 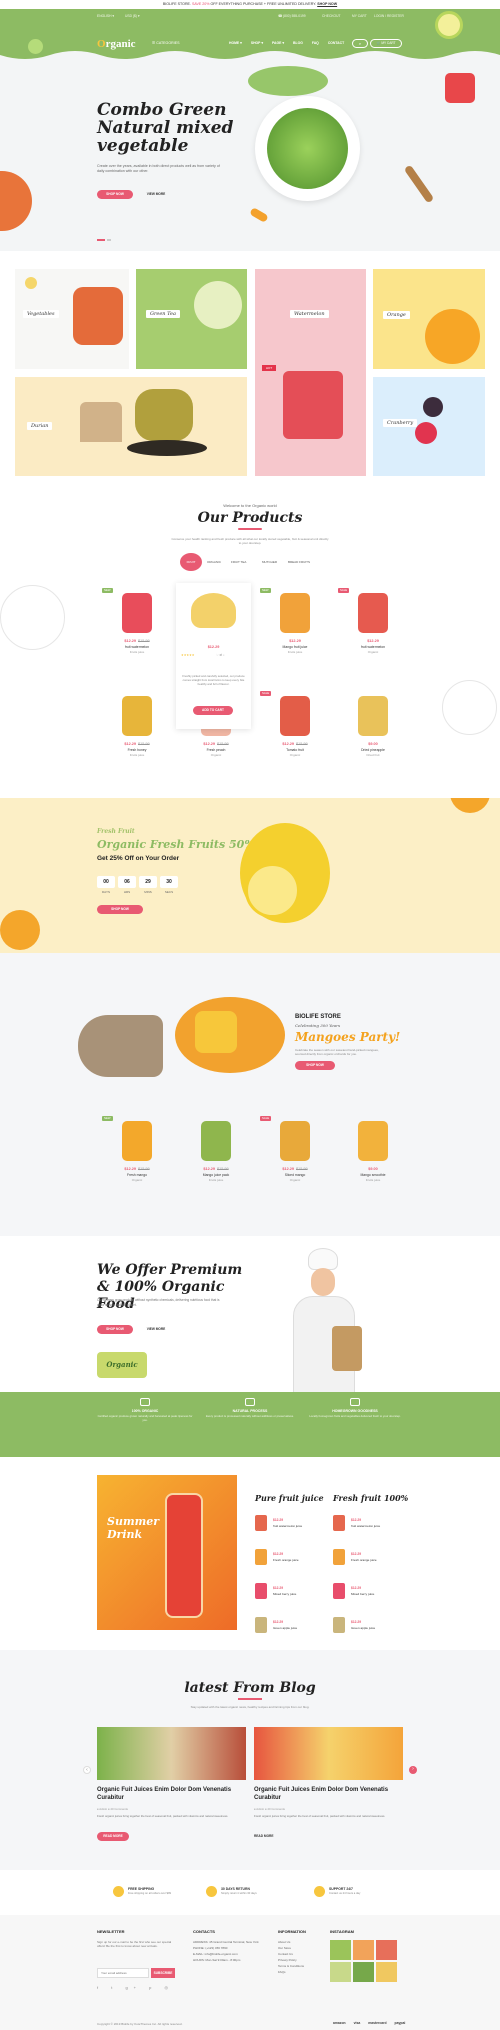 I want to click on hero-view-more-button: VIEW MORE, so click(x=156, y=194).